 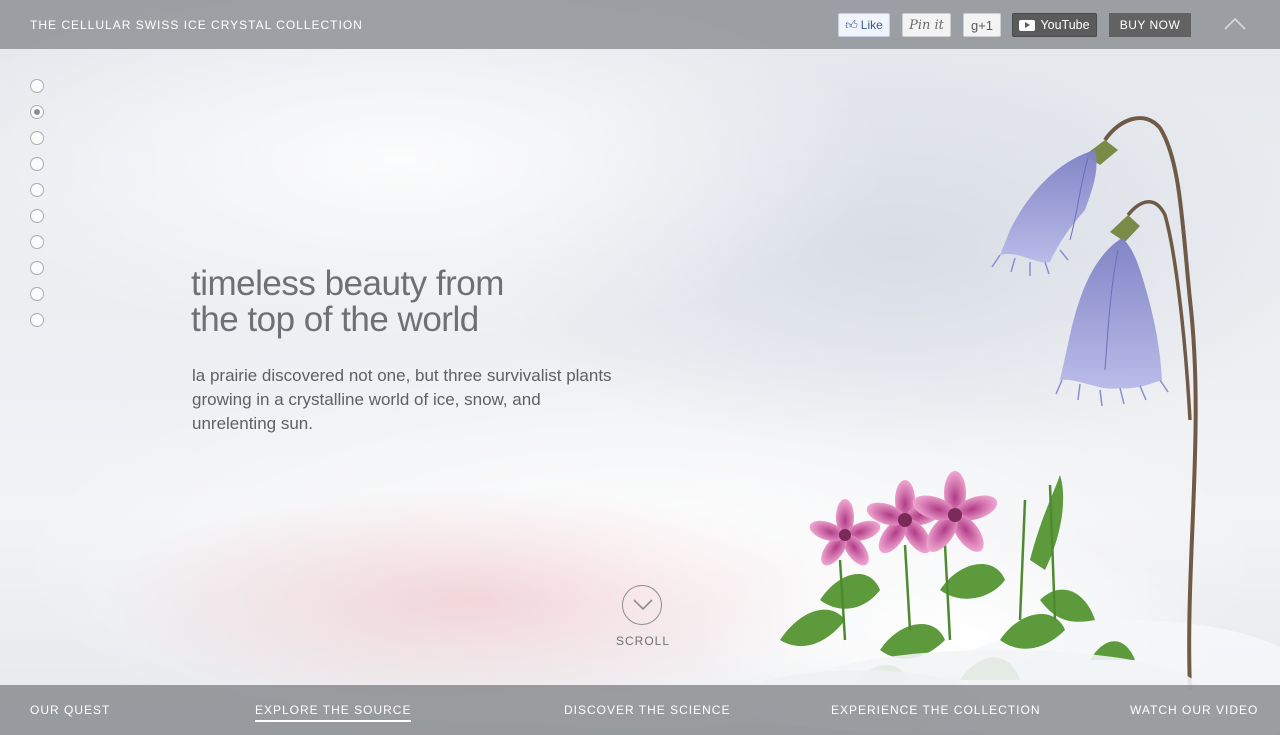 I want to click on youtube-play-icon, so click(x=1027, y=25).